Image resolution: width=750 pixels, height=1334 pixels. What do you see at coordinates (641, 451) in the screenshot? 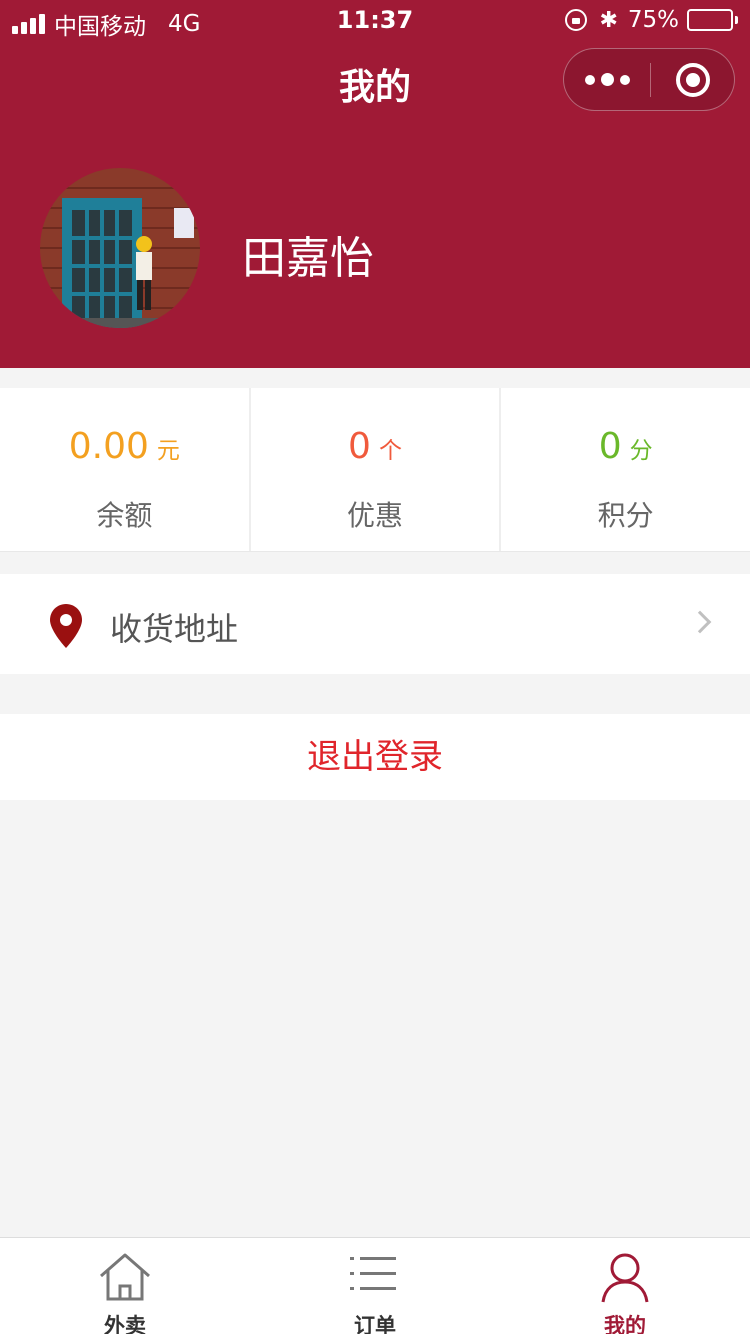
I see `points-unit: 分` at bounding box center [641, 451].